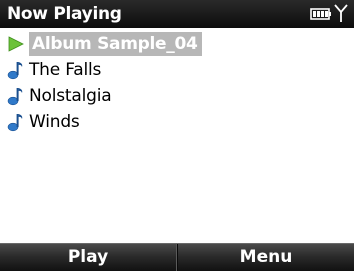  What do you see at coordinates (177, 257) in the screenshot?
I see `softkey-bar: Play Menu` at bounding box center [177, 257].